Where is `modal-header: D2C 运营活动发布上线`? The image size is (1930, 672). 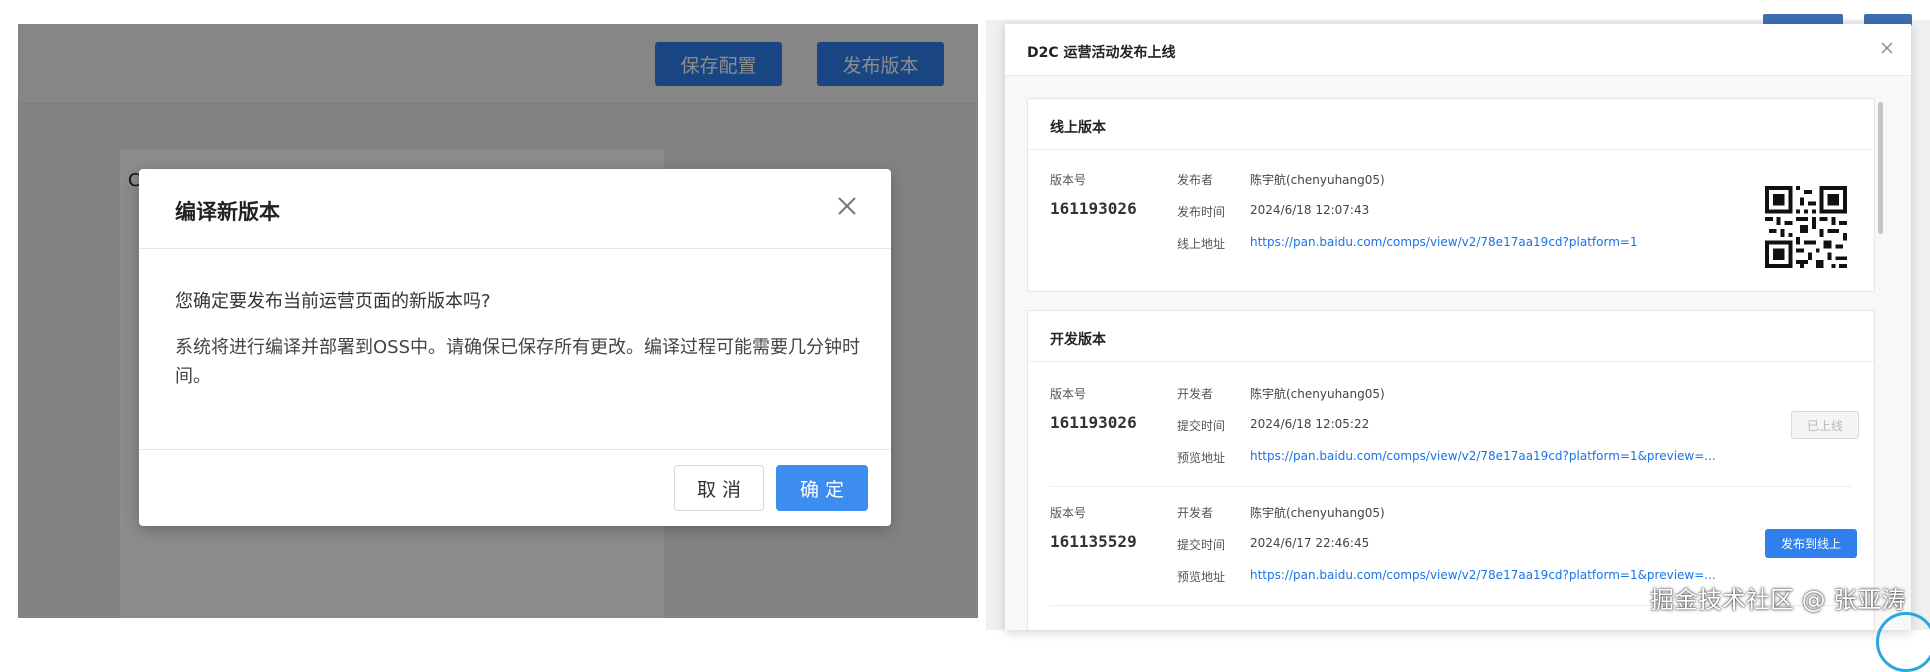
modal-header: D2C 运营活动发布上线 is located at coordinates (1458, 50).